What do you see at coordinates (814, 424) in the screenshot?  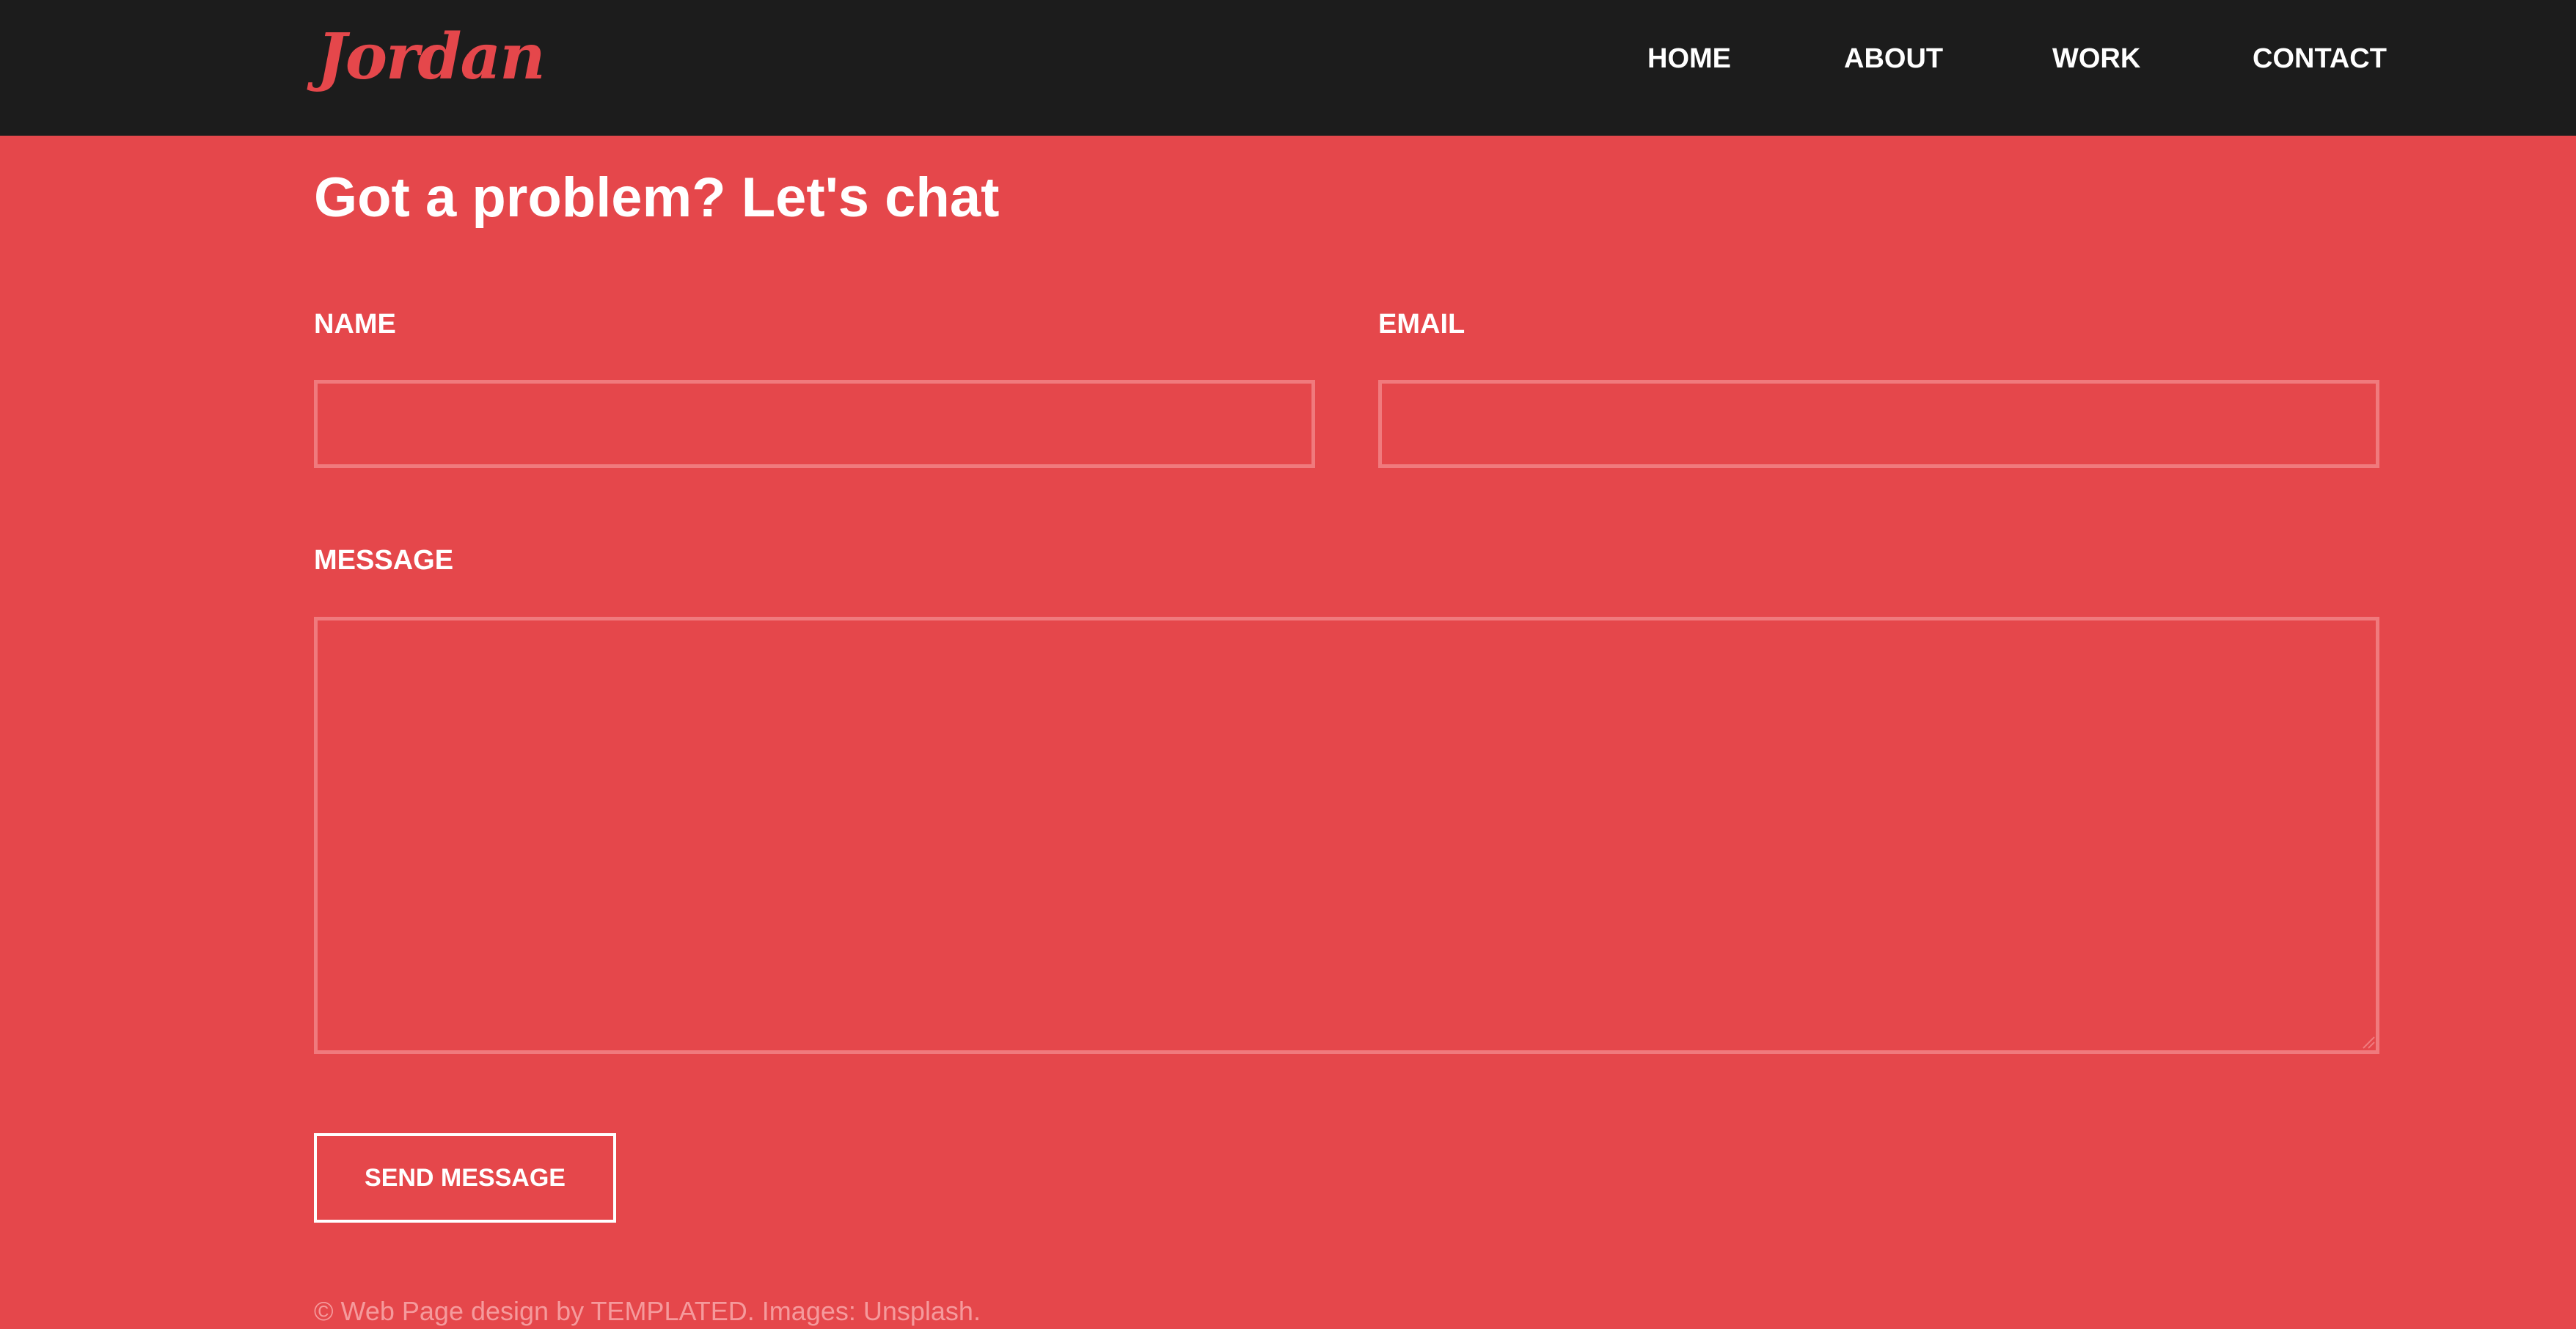 I see `name-input` at bounding box center [814, 424].